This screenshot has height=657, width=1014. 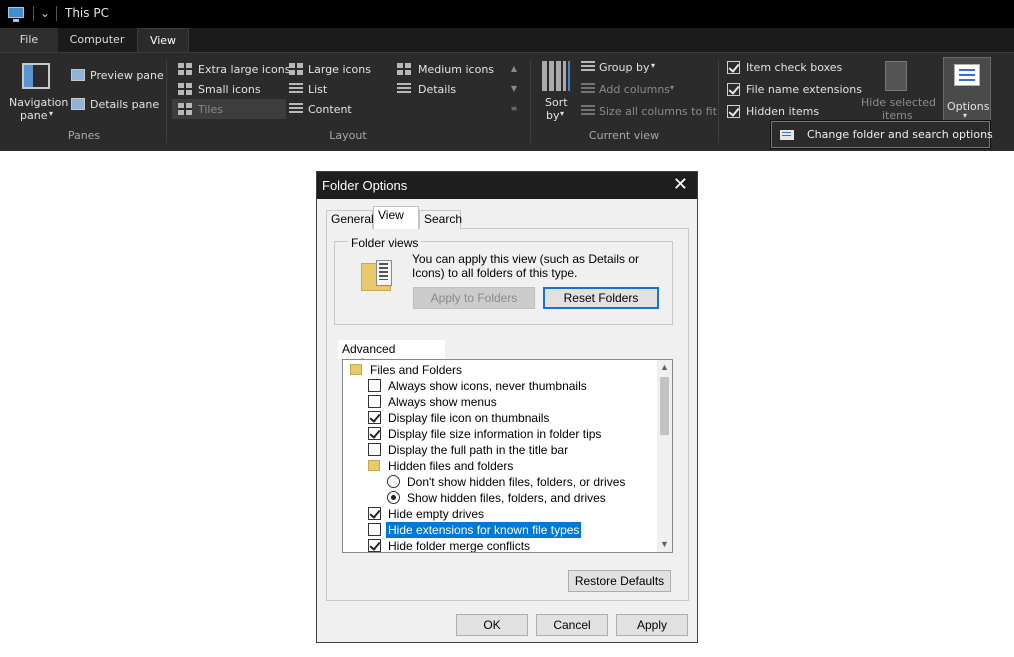 What do you see at coordinates (478, 450) in the screenshot?
I see `list-item-label: Display the full path in the title bar` at bounding box center [478, 450].